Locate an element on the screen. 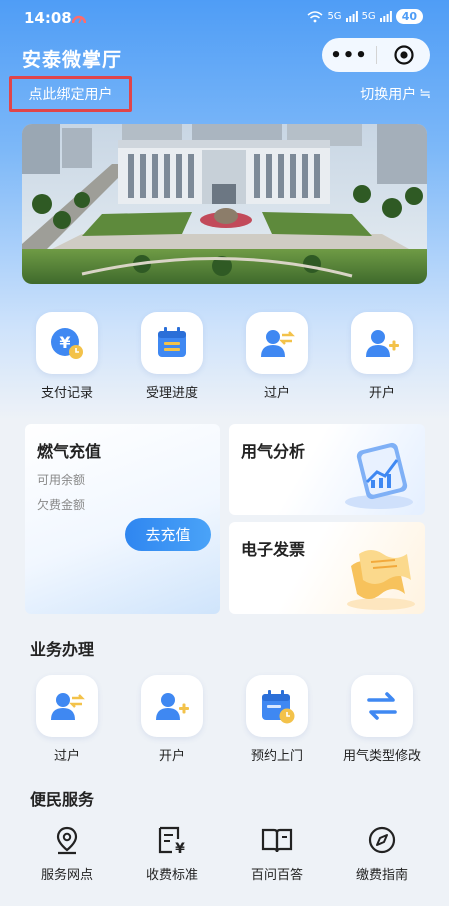 This screenshot has width=449, height=906. quick-label-open-account: 开户 is located at coordinates (381, 393).